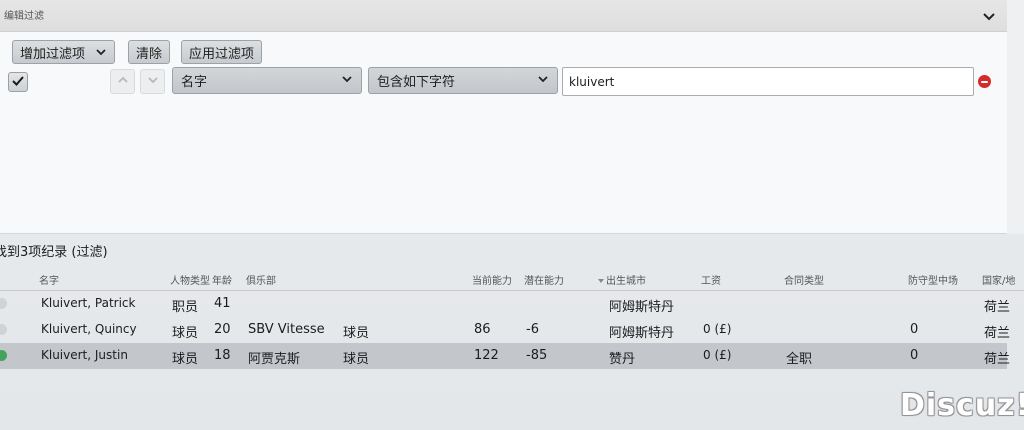  I want to click on cell-type: 职员, so click(185, 307).